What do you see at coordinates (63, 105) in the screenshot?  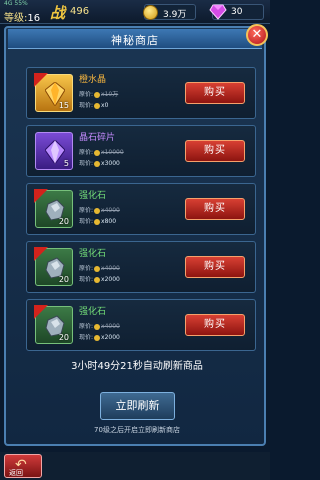 I see `item-quantity: 15` at bounding box center [63, 105].